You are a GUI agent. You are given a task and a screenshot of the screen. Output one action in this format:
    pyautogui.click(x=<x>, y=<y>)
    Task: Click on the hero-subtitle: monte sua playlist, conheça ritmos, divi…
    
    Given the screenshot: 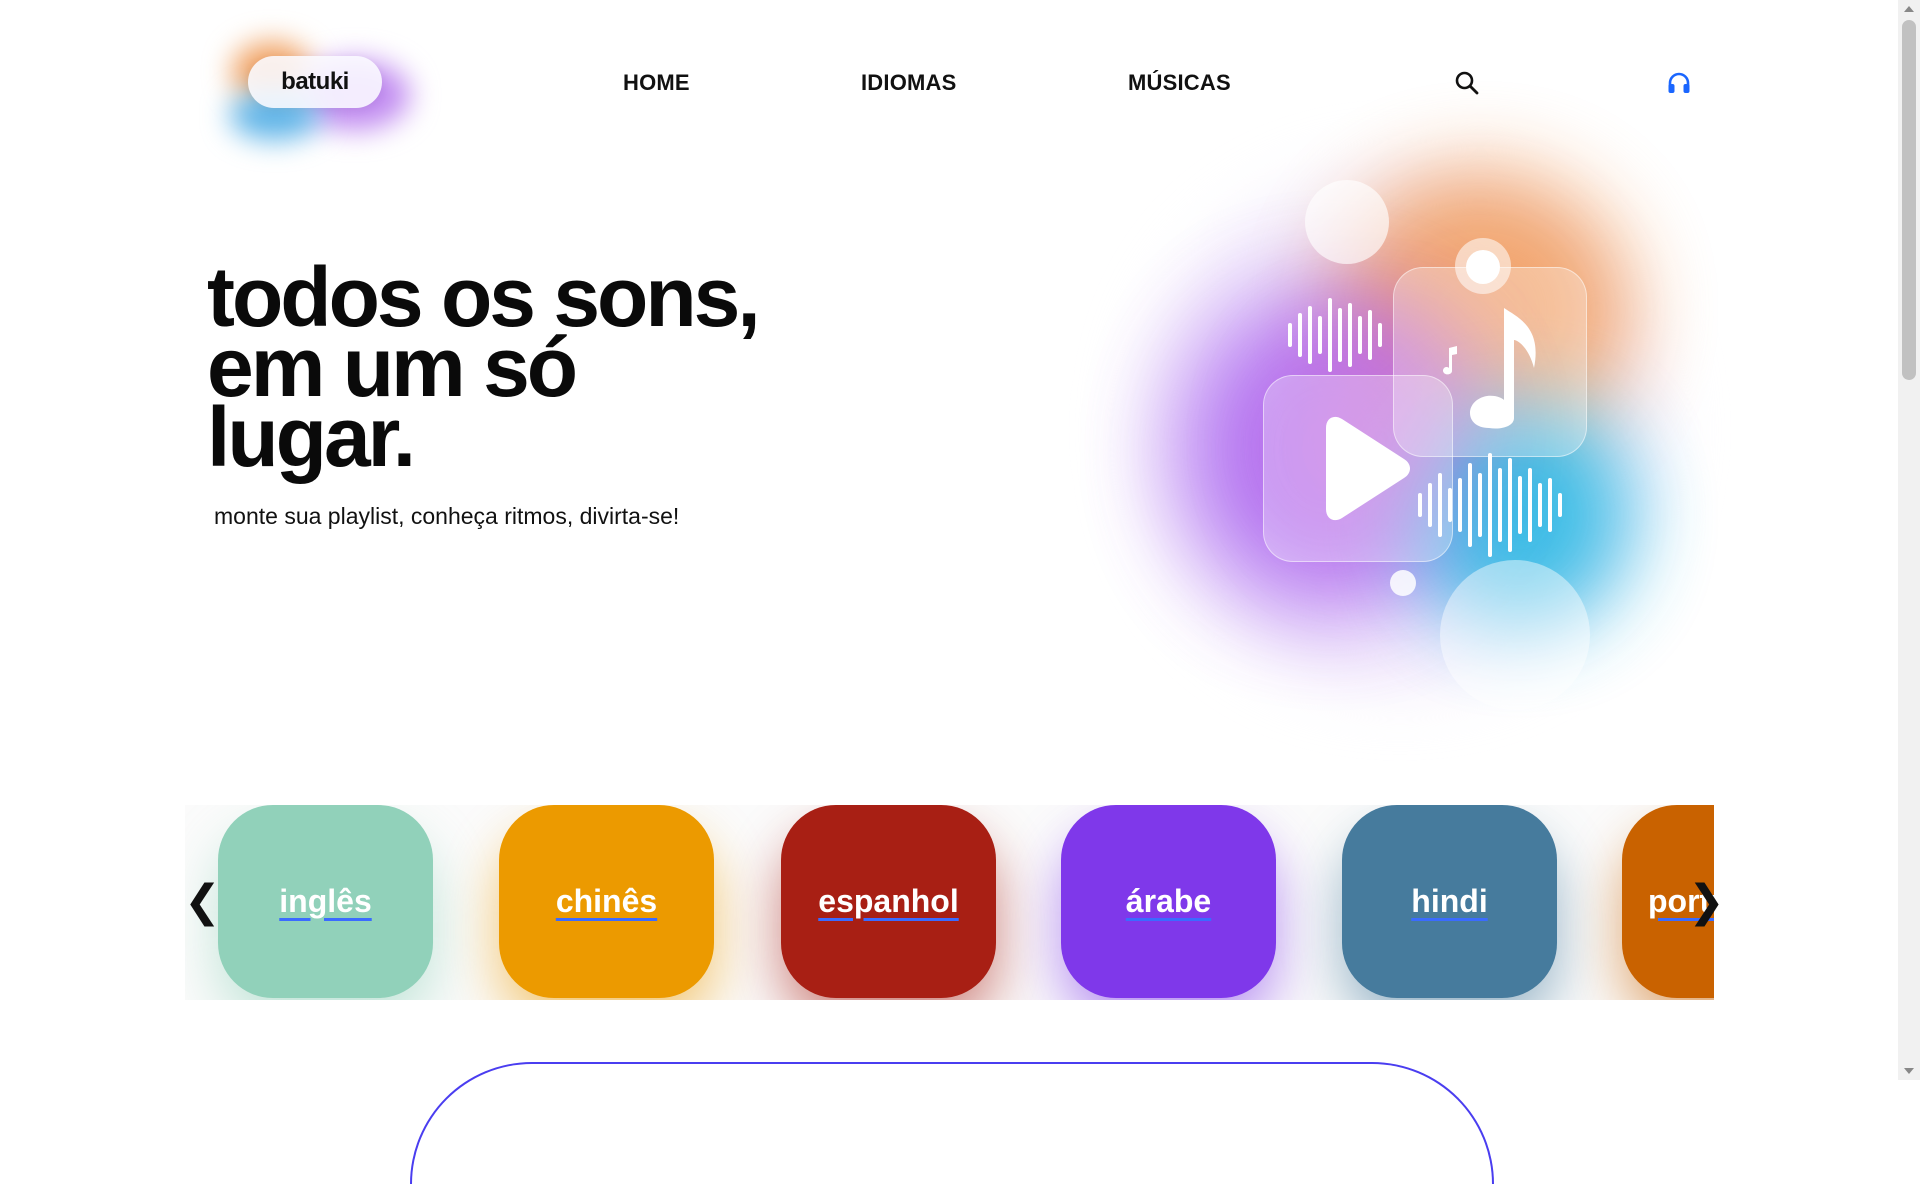 What is the action you would take?
    pyautogui.click(x=447, y=516)
    